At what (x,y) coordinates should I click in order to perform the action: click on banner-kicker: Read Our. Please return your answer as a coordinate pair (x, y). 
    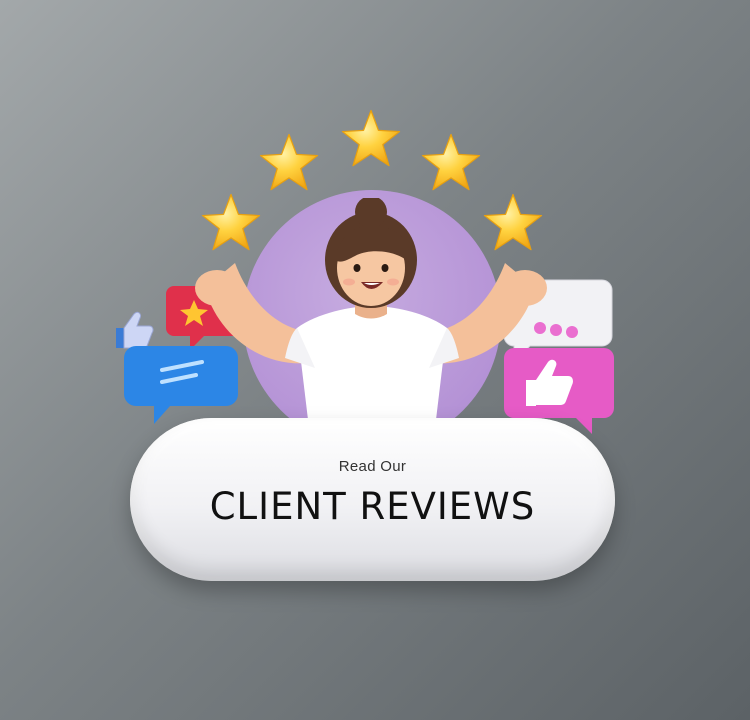
    Looking at the image, I should click on (372, 466).